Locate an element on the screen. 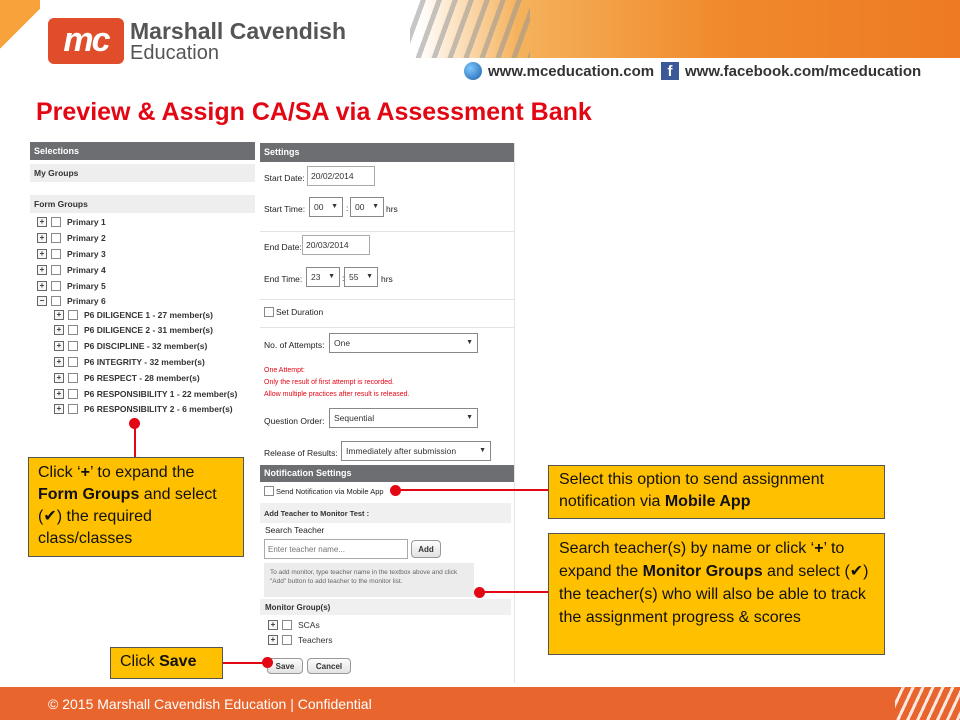  tree-primary-1: + Primary 1 is located at coordinates (71, 222).